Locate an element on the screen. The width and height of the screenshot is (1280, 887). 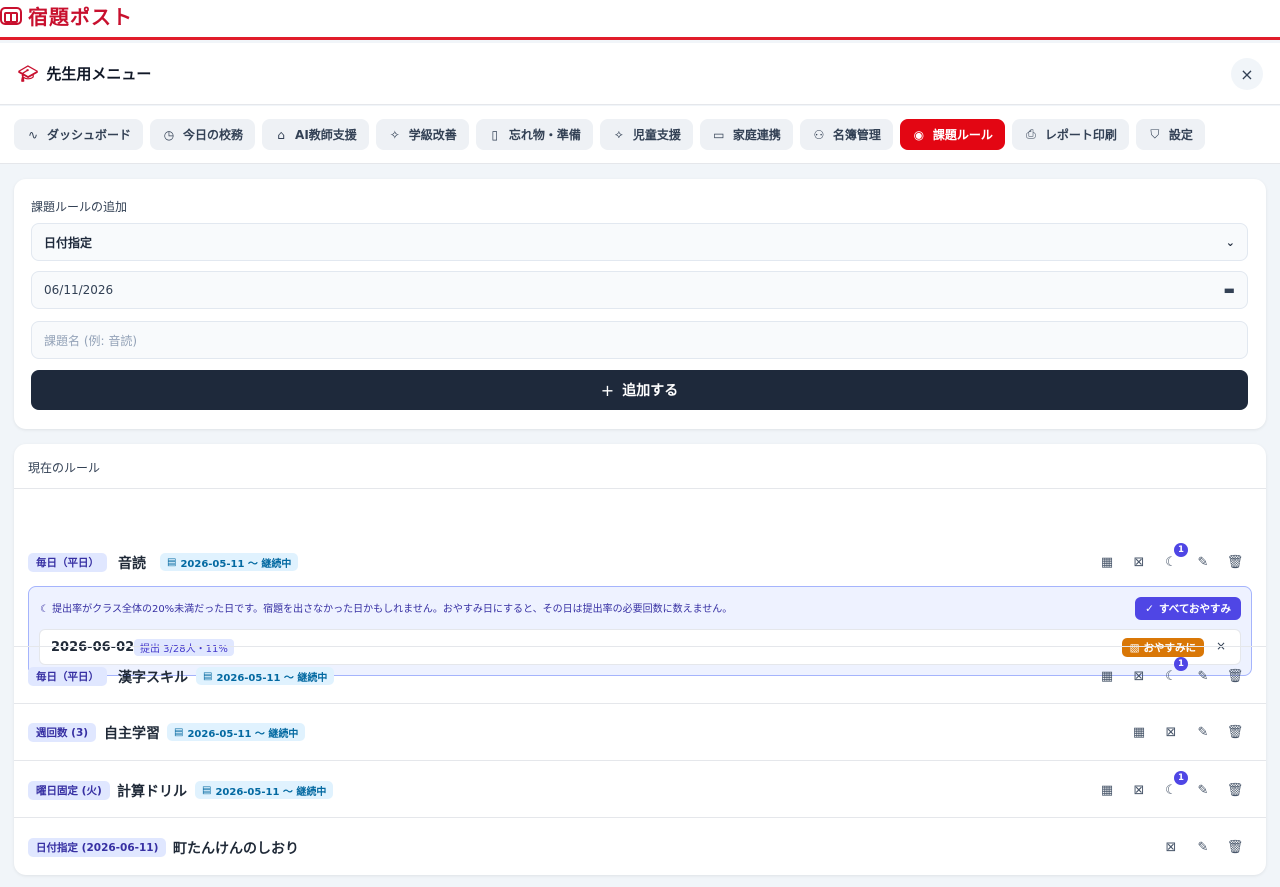
users-icon: ⚇ is located at coordinates (819, 134).